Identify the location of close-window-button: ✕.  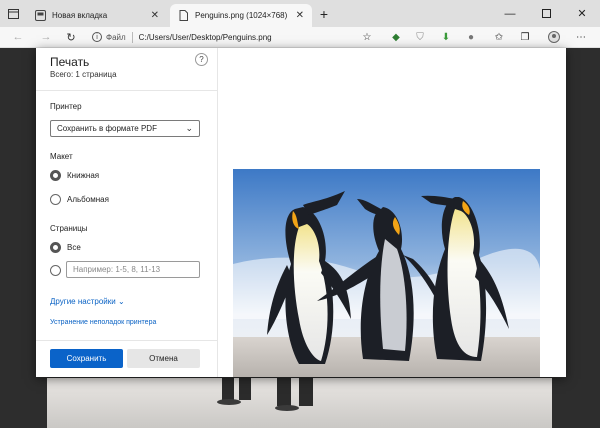
(582, 13).